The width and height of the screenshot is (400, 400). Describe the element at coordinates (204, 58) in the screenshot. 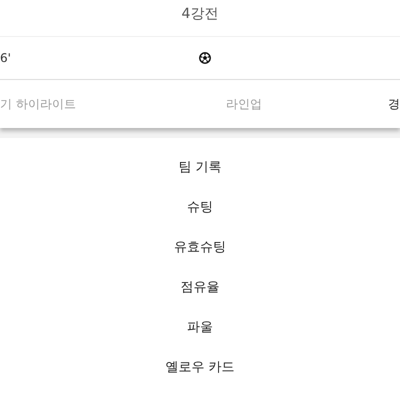

I see `soccer-ball-icon` at that location.